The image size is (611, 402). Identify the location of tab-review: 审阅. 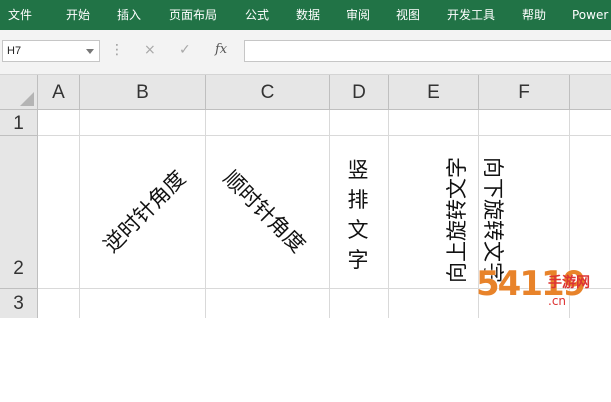
(358, 15).